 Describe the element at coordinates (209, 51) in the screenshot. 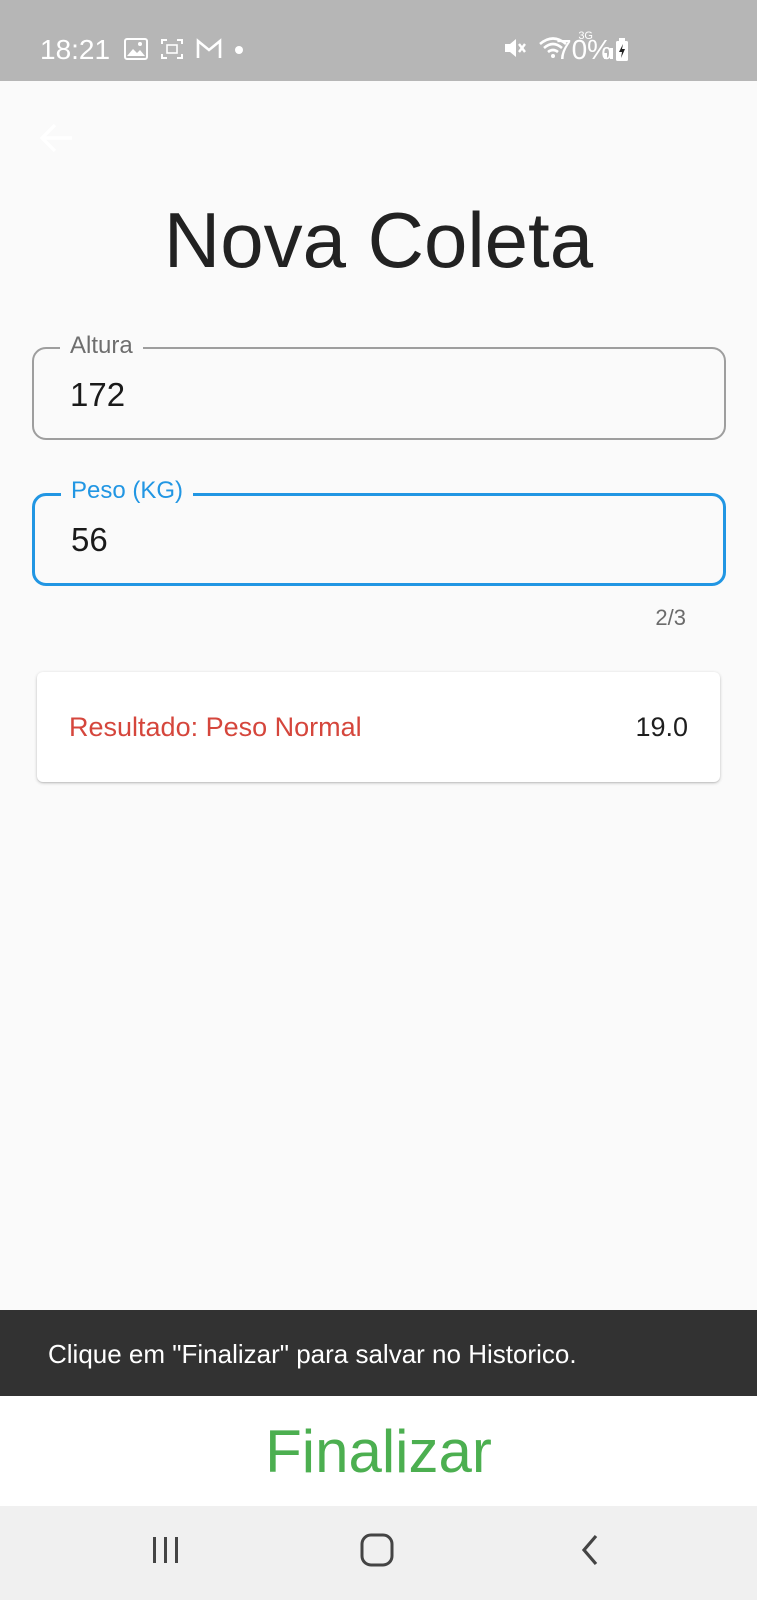

I see `gmail-icon` at that location.